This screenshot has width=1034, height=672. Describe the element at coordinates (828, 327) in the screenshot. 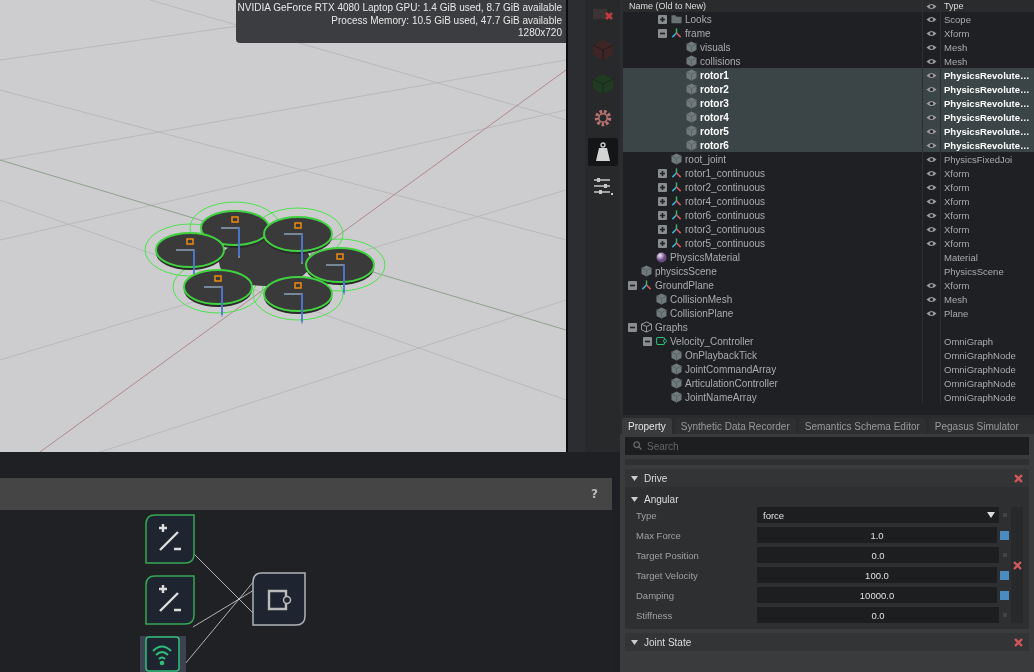

I see `stage-tree-row: Graphs` at that location.